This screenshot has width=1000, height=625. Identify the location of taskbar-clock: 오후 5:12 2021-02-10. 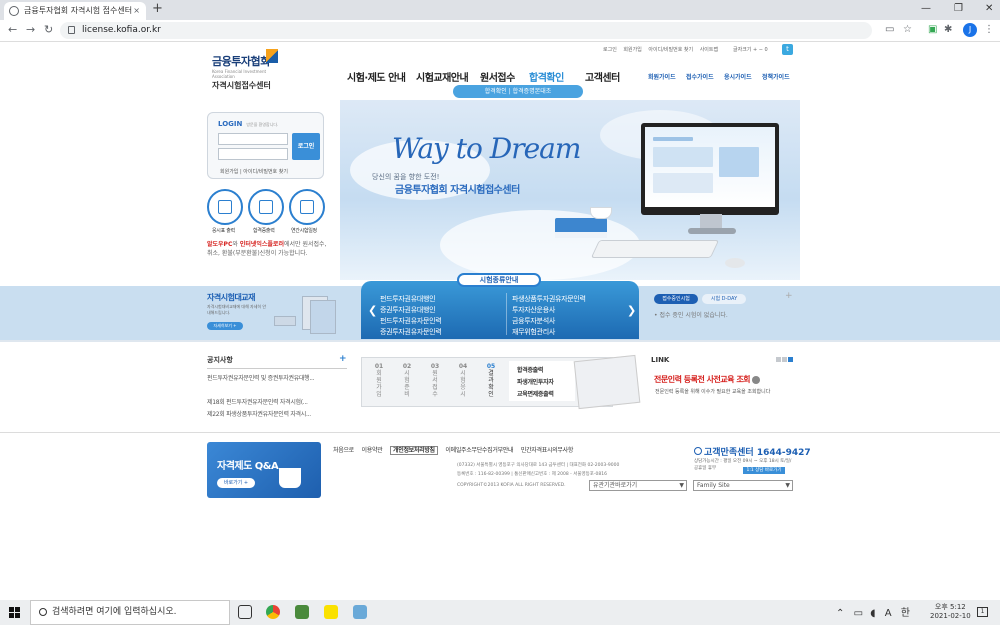
(950, 612).